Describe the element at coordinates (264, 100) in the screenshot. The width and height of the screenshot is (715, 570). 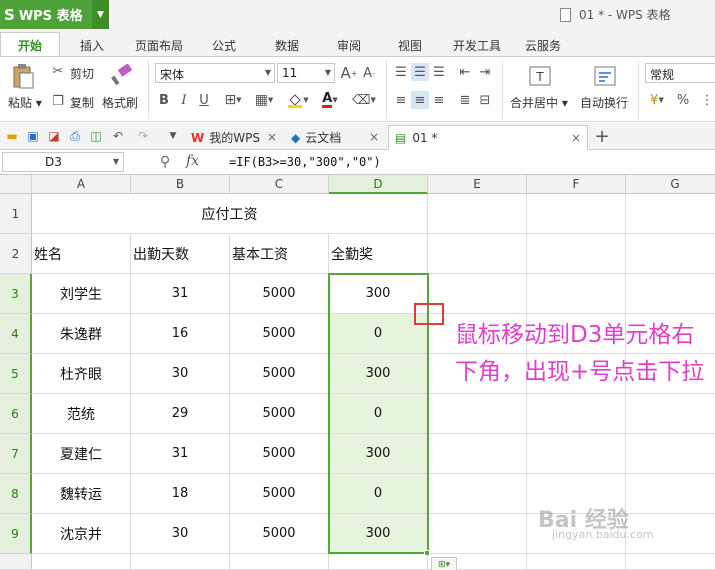
I see `cell-shading-icon: ▦ ▼` at that location.